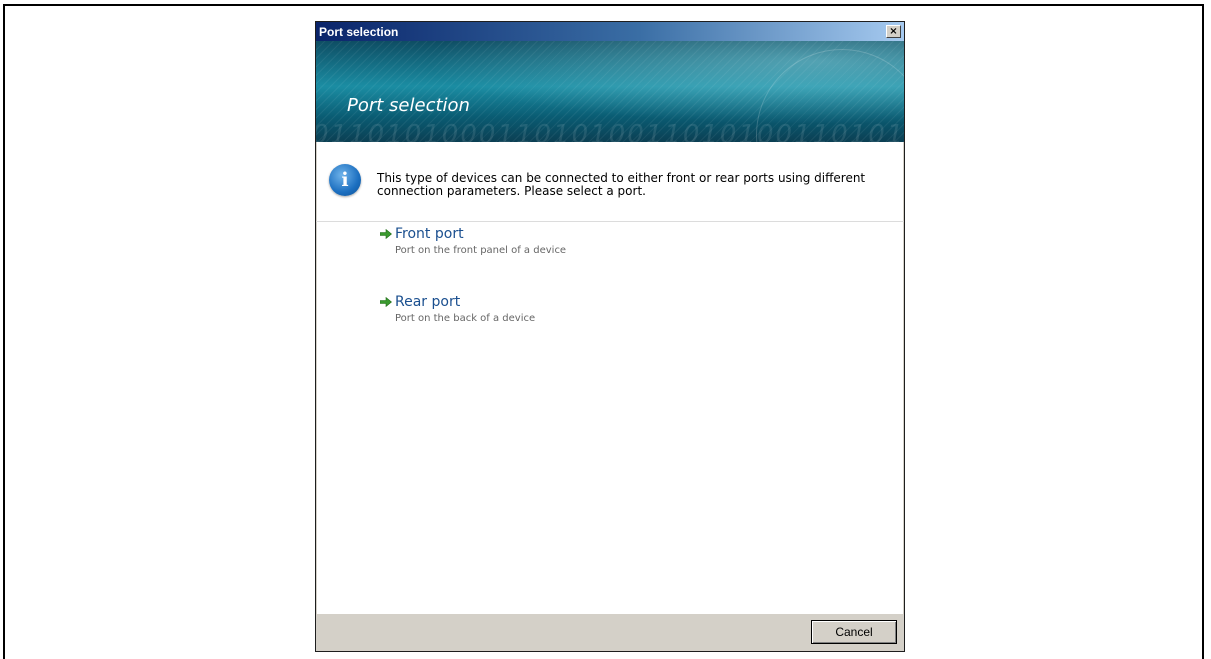 The height and width of the screenshot is (659, 1211). What do you see at coordinates (345, 180) in the screenshot?
I see `info-icon: i` at bounding box center [345, 180].